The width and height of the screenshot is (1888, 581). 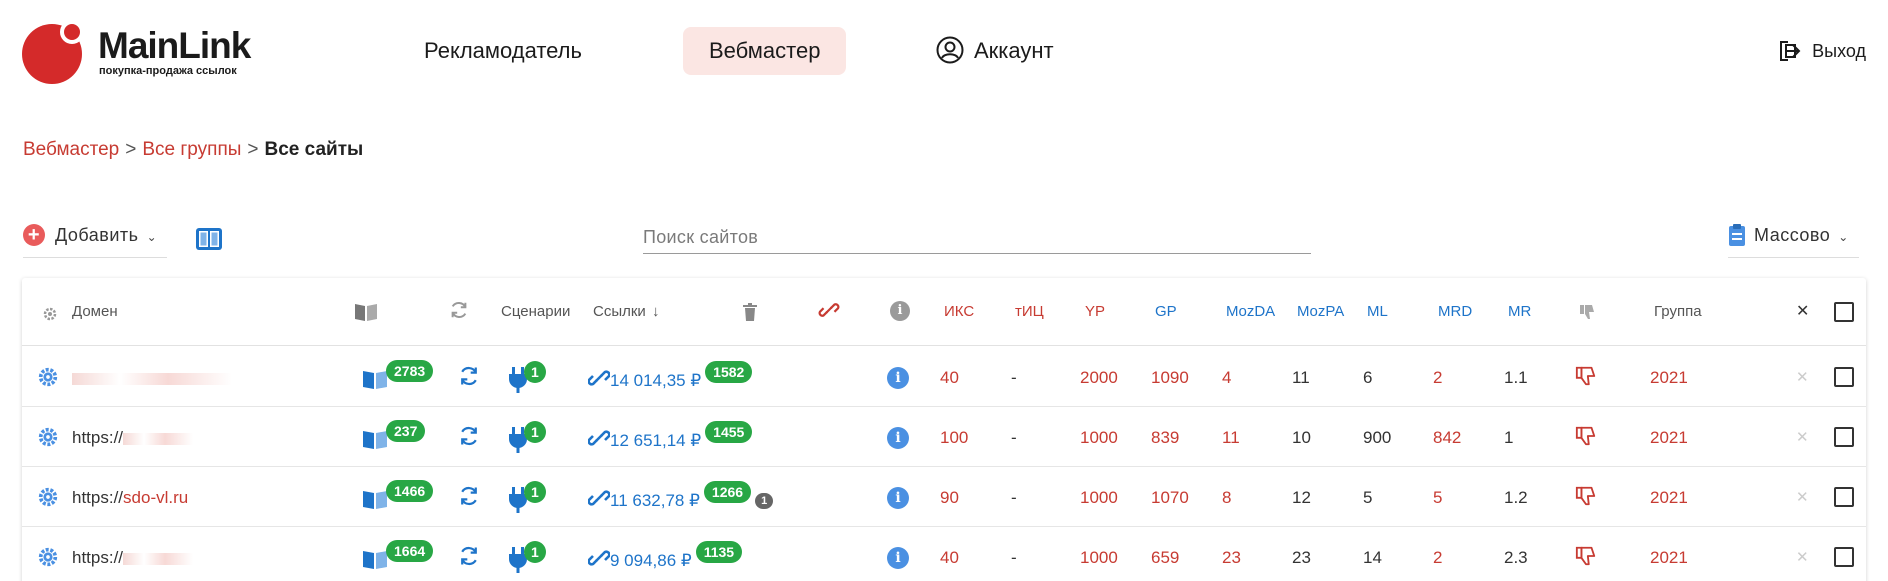 I want to click on col-links: Ссылки, so click(x=619, y=312).